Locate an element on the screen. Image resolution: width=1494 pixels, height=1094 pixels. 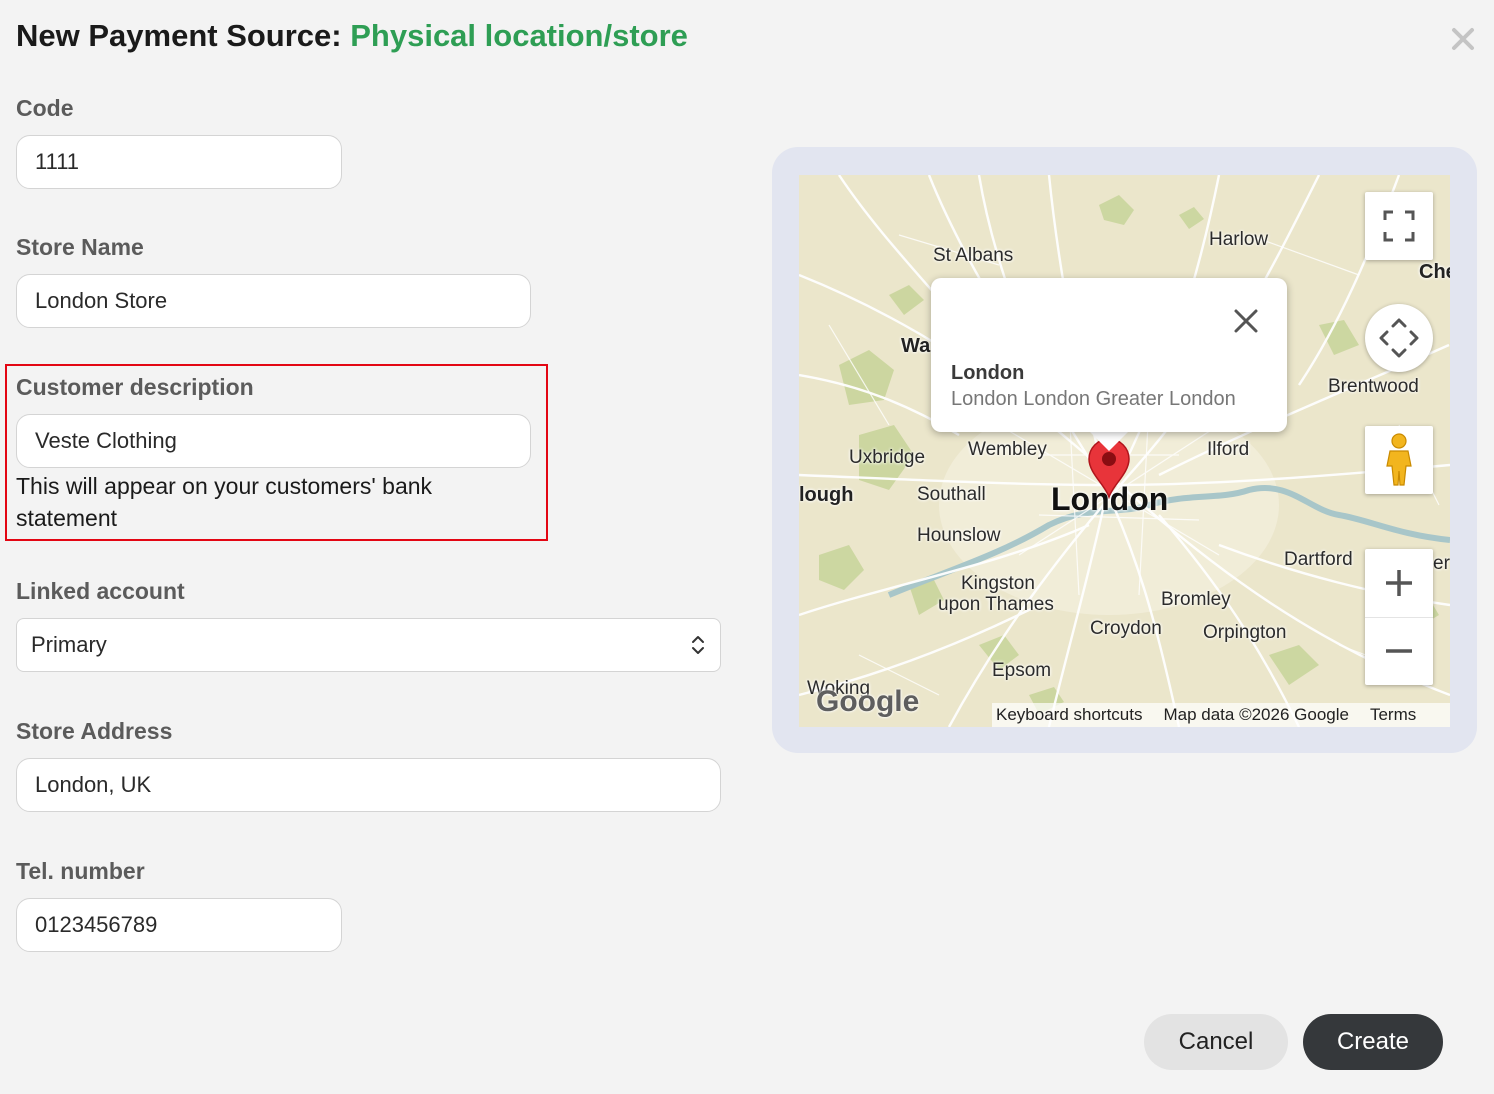
map-label-st-albans: St Albans is located at coordinates (973, 255).